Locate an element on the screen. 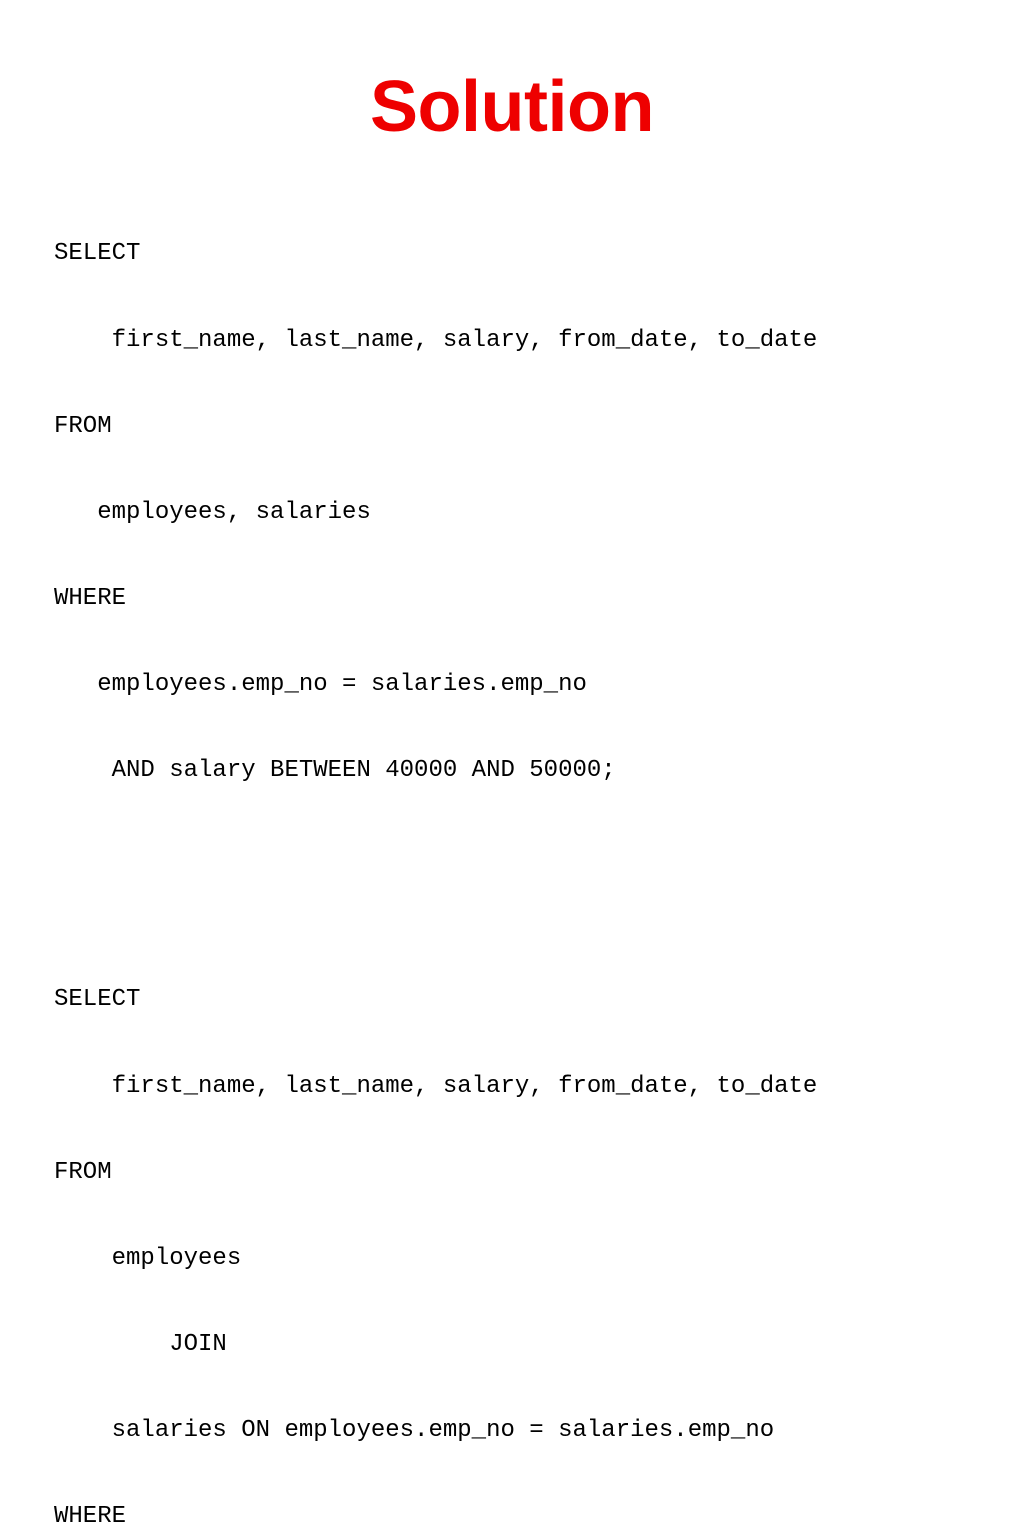 The width and height of the screenshot is (1024, 1536). code-line: employees is located at coordinates (148, 1258).